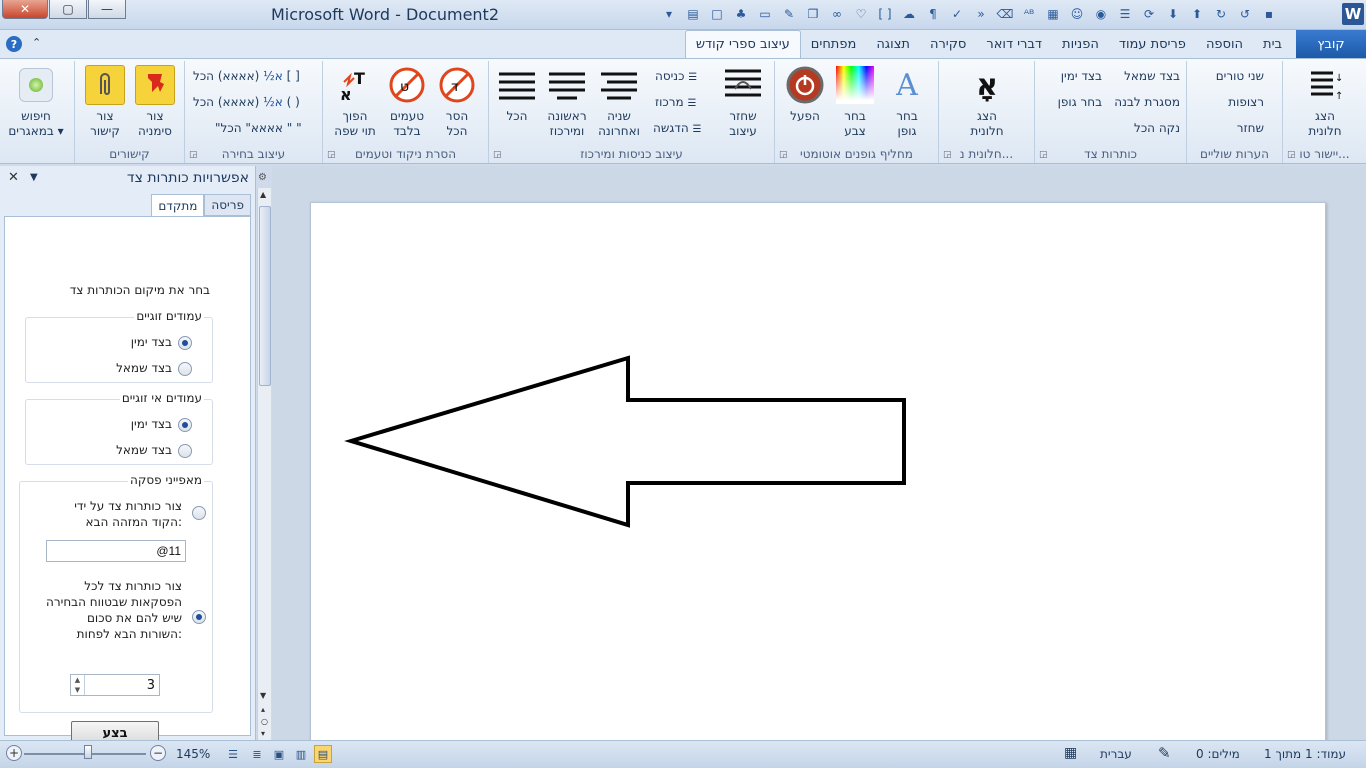 This screenshot has width=1366, height=768. What do you see at coordinates (185, 343) in the screenshot?
I see `even-right-radio` at bounding box center [185, 343].